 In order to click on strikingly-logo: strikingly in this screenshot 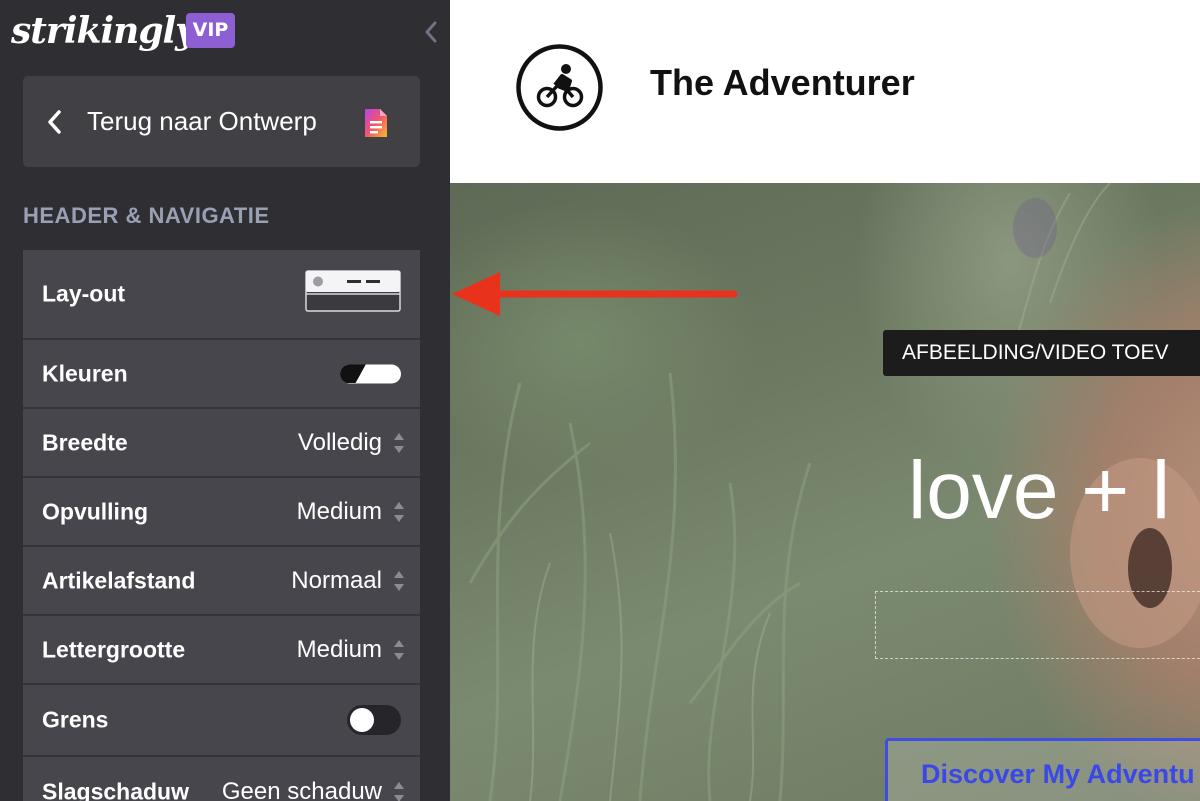, I will do `click(103, 31)`.